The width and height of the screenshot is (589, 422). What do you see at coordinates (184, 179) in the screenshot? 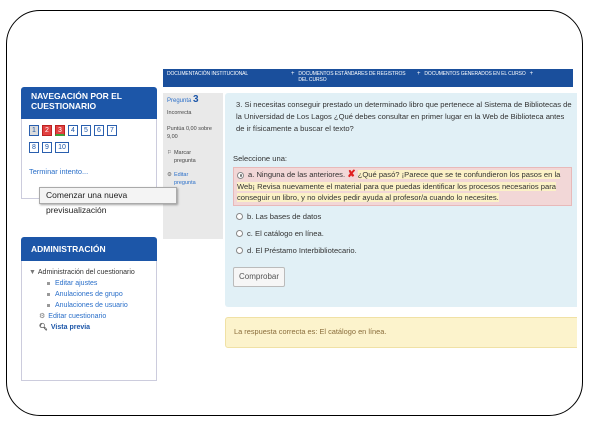
I see `edit-question-label: Editar pregunta` at bounding box center [184, 179].